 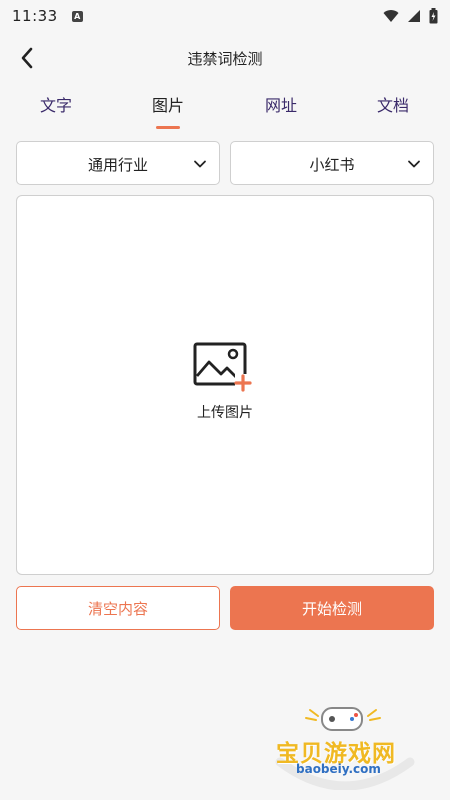 I want to click on clear-content-button: 清空内容, so click(x=118, y=608).